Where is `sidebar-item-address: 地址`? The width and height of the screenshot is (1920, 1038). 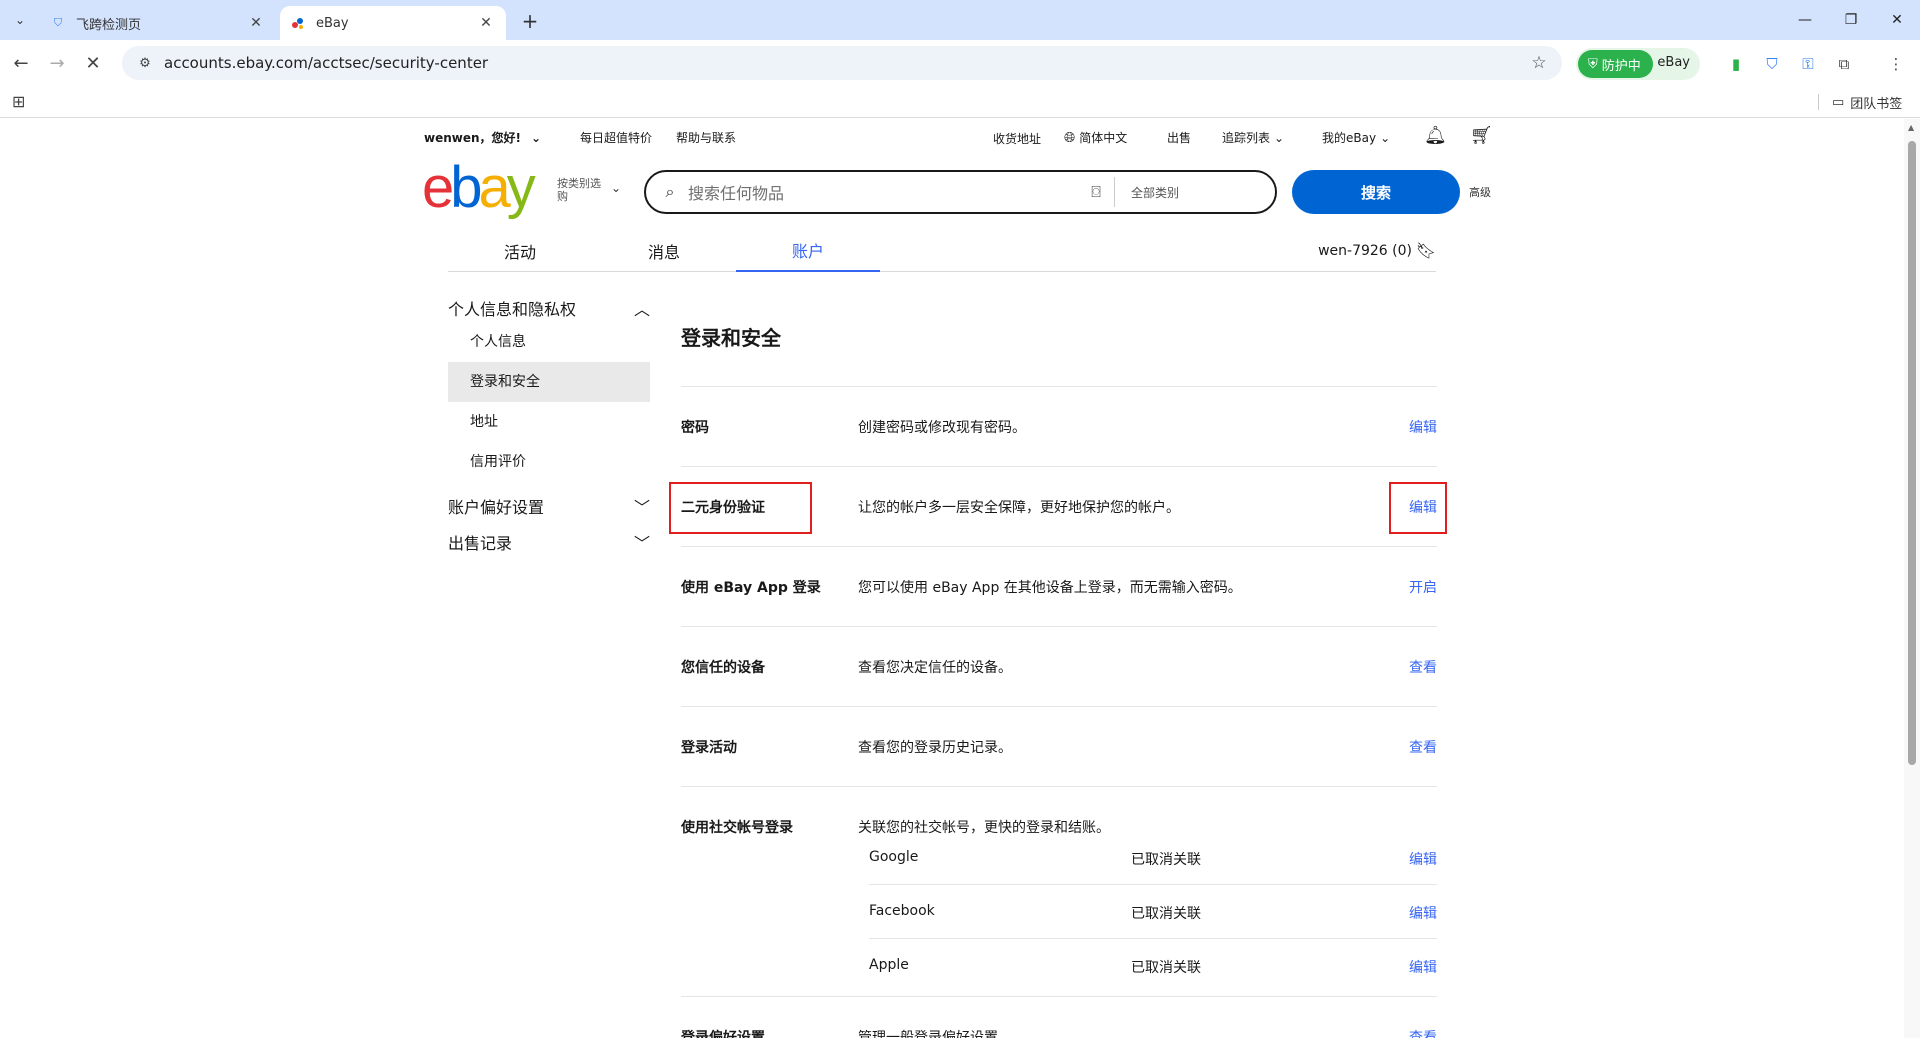 sidebar-item-address: 地址 is located at coordinates (549, 422).